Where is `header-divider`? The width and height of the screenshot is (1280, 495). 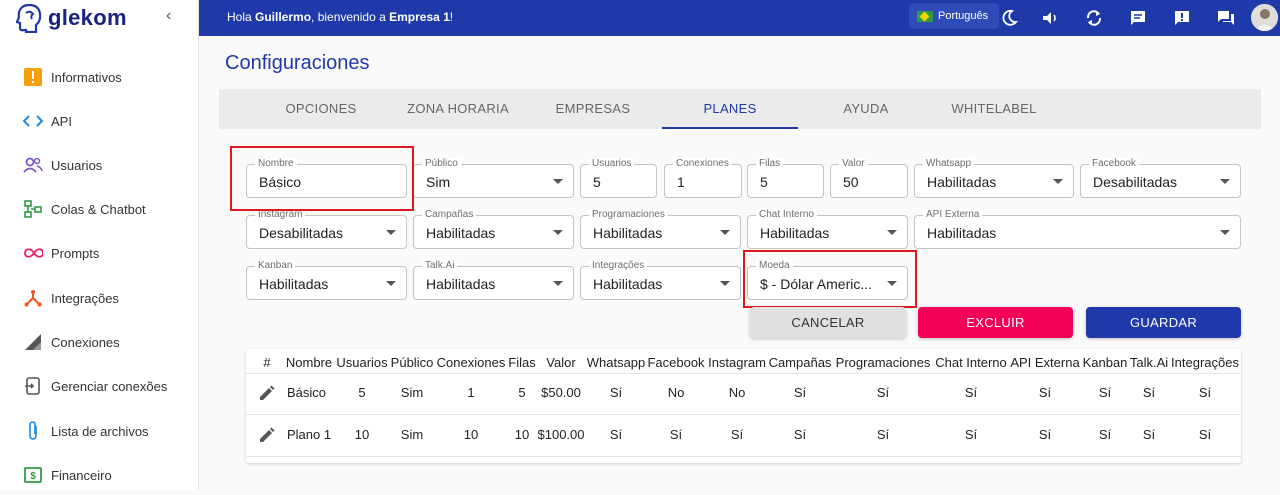 header-divider is located at coordinates (743, 373).